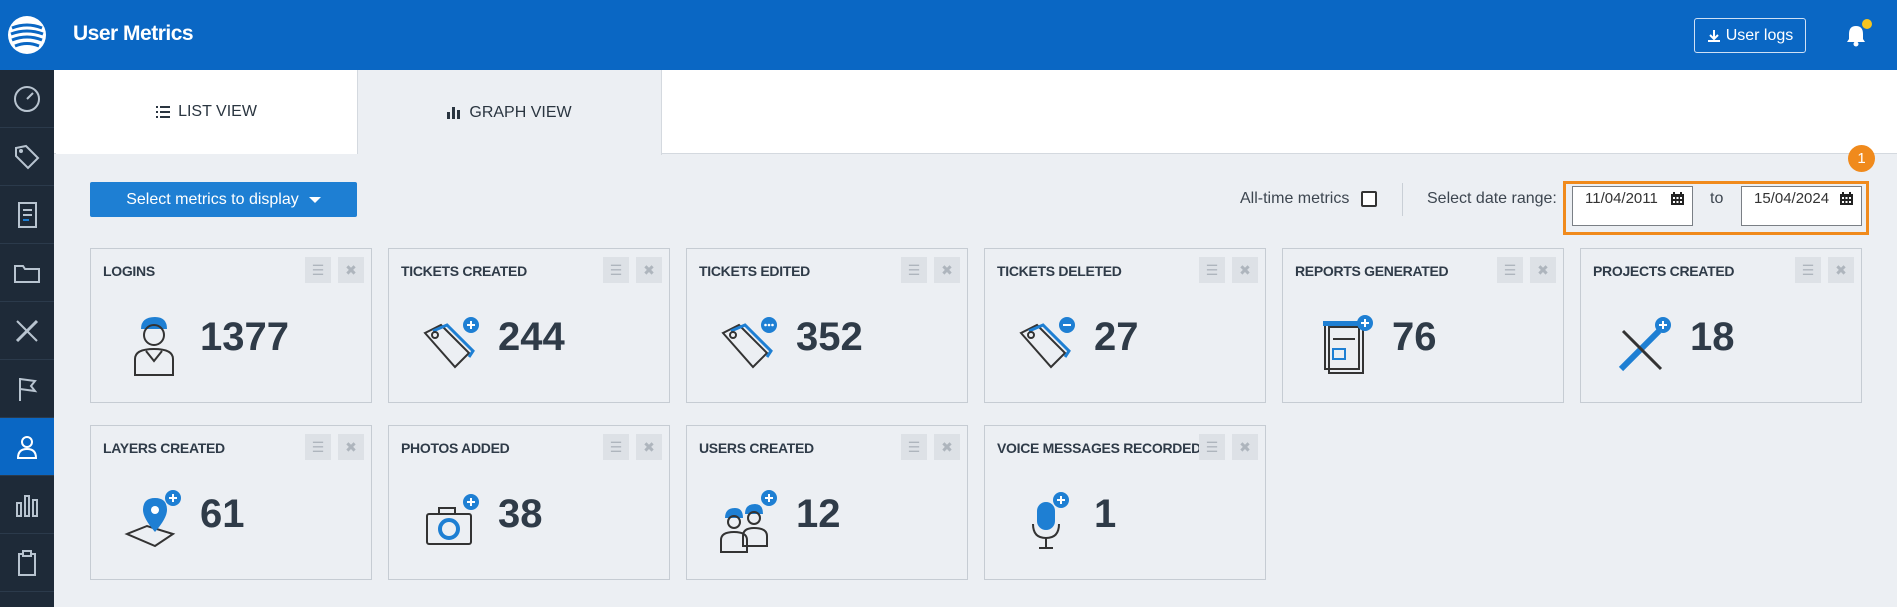 The image size is (1897, 607). Describe the element at coordinates (1050, 520) in the screenshot. I see `microphone-icon` at that location.